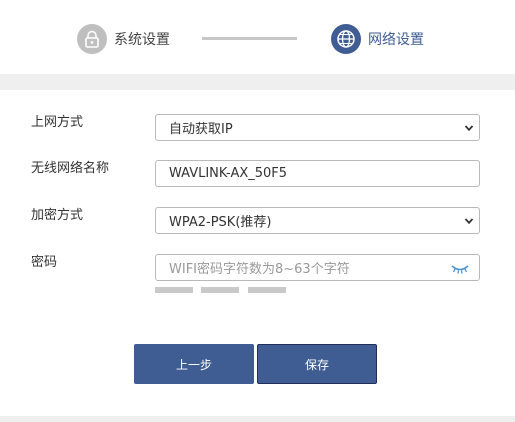  I want to click on connection-type-select: 自动获取IP, so click(317, 127).